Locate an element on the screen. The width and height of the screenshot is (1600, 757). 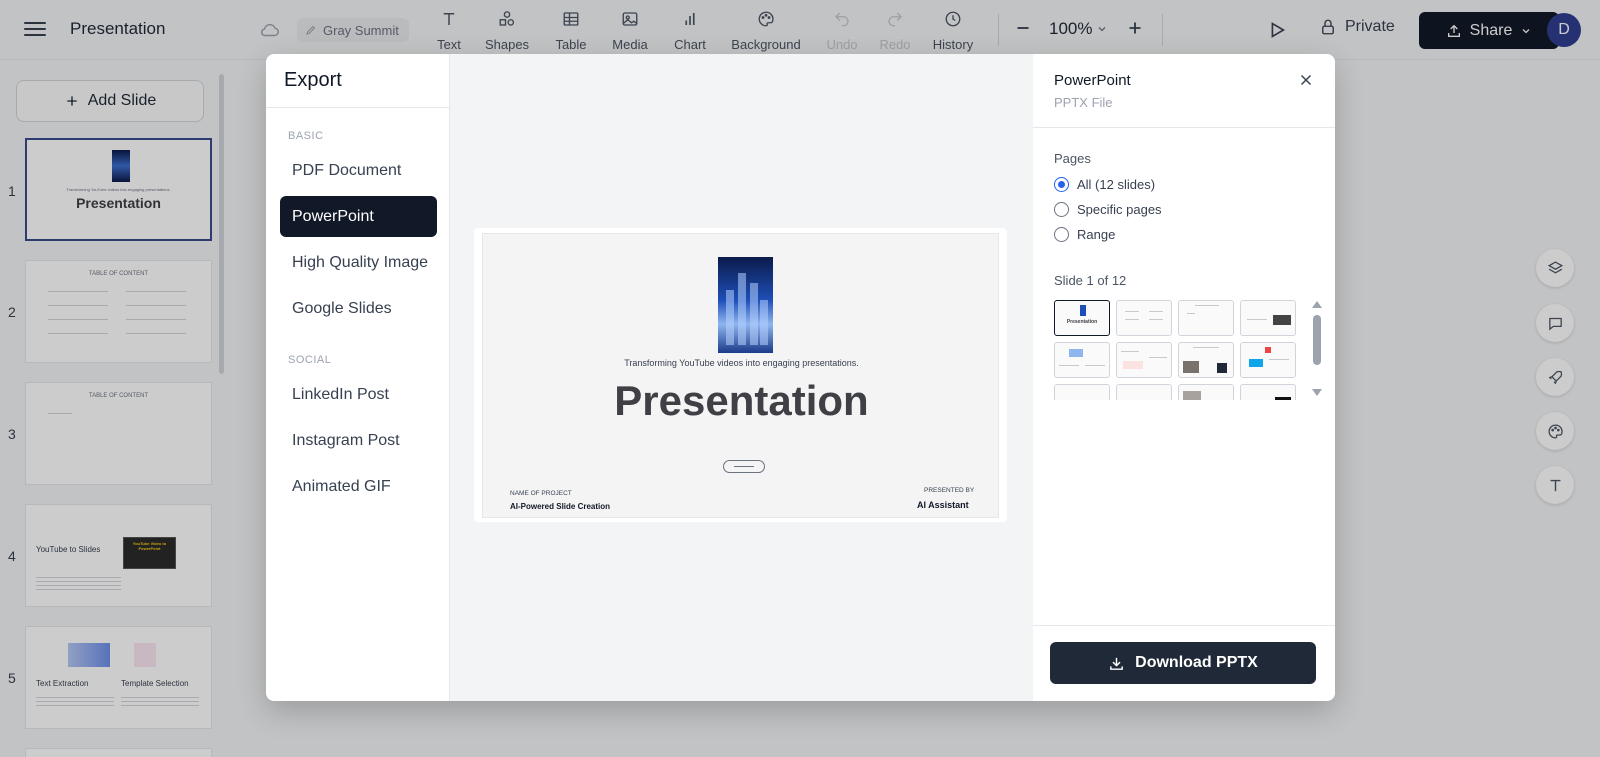
pages-option-all: All (12 slides) is located at coordinates (1104, 184).